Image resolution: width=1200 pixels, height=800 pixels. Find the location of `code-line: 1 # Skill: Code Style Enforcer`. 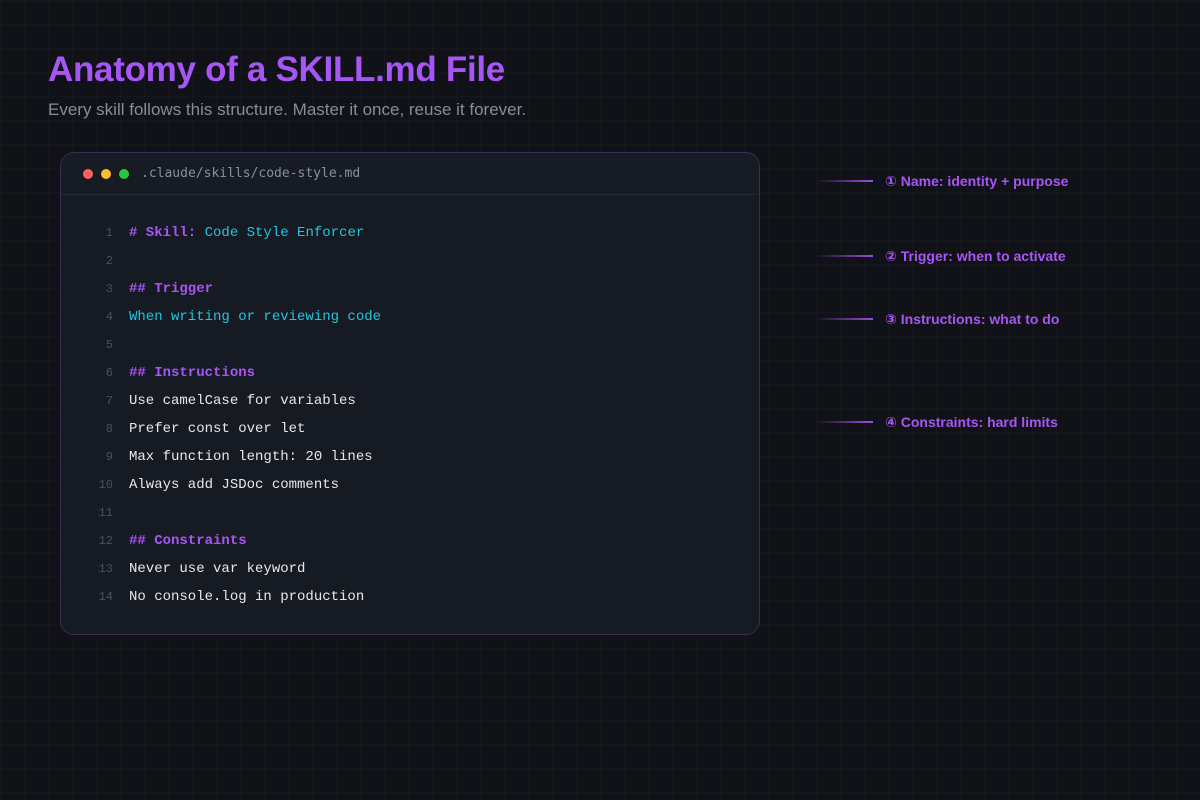

code-line: 1 # Skill: Code Style Enforcer is located at coordinates (410, 233).